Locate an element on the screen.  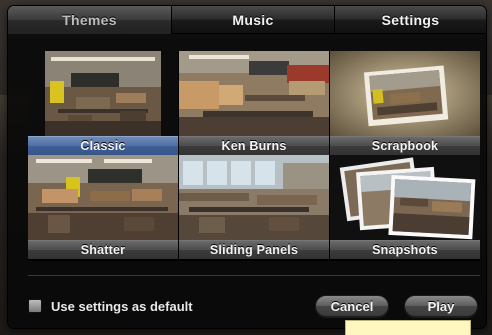
default-settings-option: Use settings as default is located at coordinates (110, 306).